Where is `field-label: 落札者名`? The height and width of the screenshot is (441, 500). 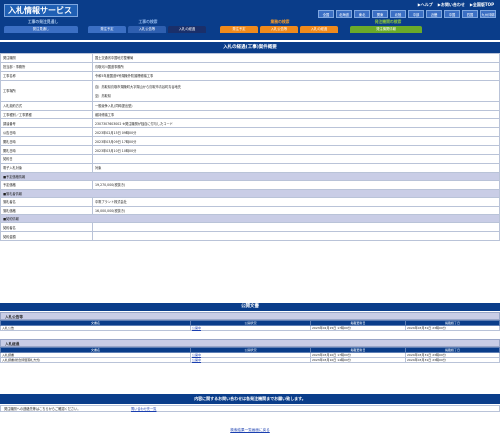
field-label: 落札者名 is located at coordinates (46, 201).